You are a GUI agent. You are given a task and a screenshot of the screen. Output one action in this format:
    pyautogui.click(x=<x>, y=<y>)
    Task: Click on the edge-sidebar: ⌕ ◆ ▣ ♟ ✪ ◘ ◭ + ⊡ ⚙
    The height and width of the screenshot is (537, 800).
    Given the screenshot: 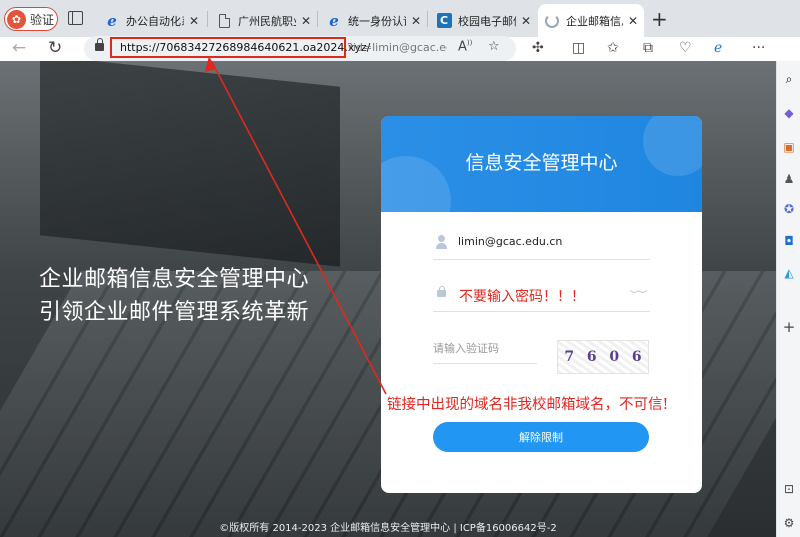 What is the action you would take?
    pyautogui.click(x=788, y=299)
    